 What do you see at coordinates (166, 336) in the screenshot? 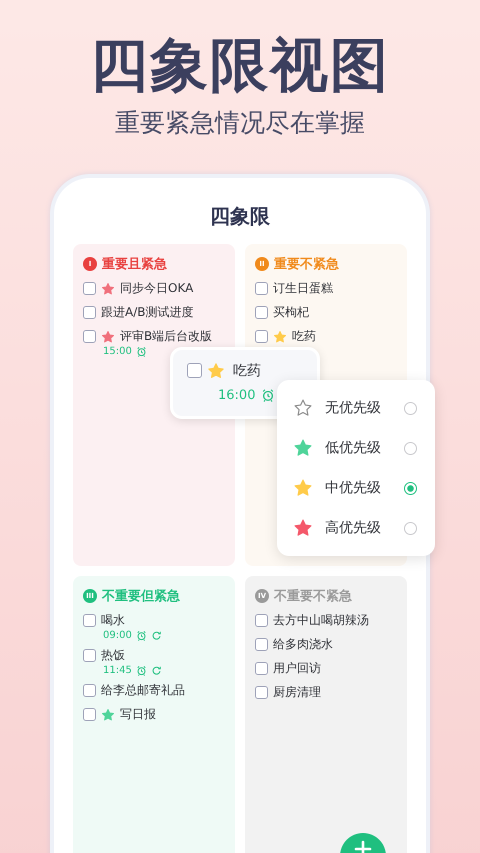
I see `task-text: 评审B端后台改版` at bounding box center [166, 336].